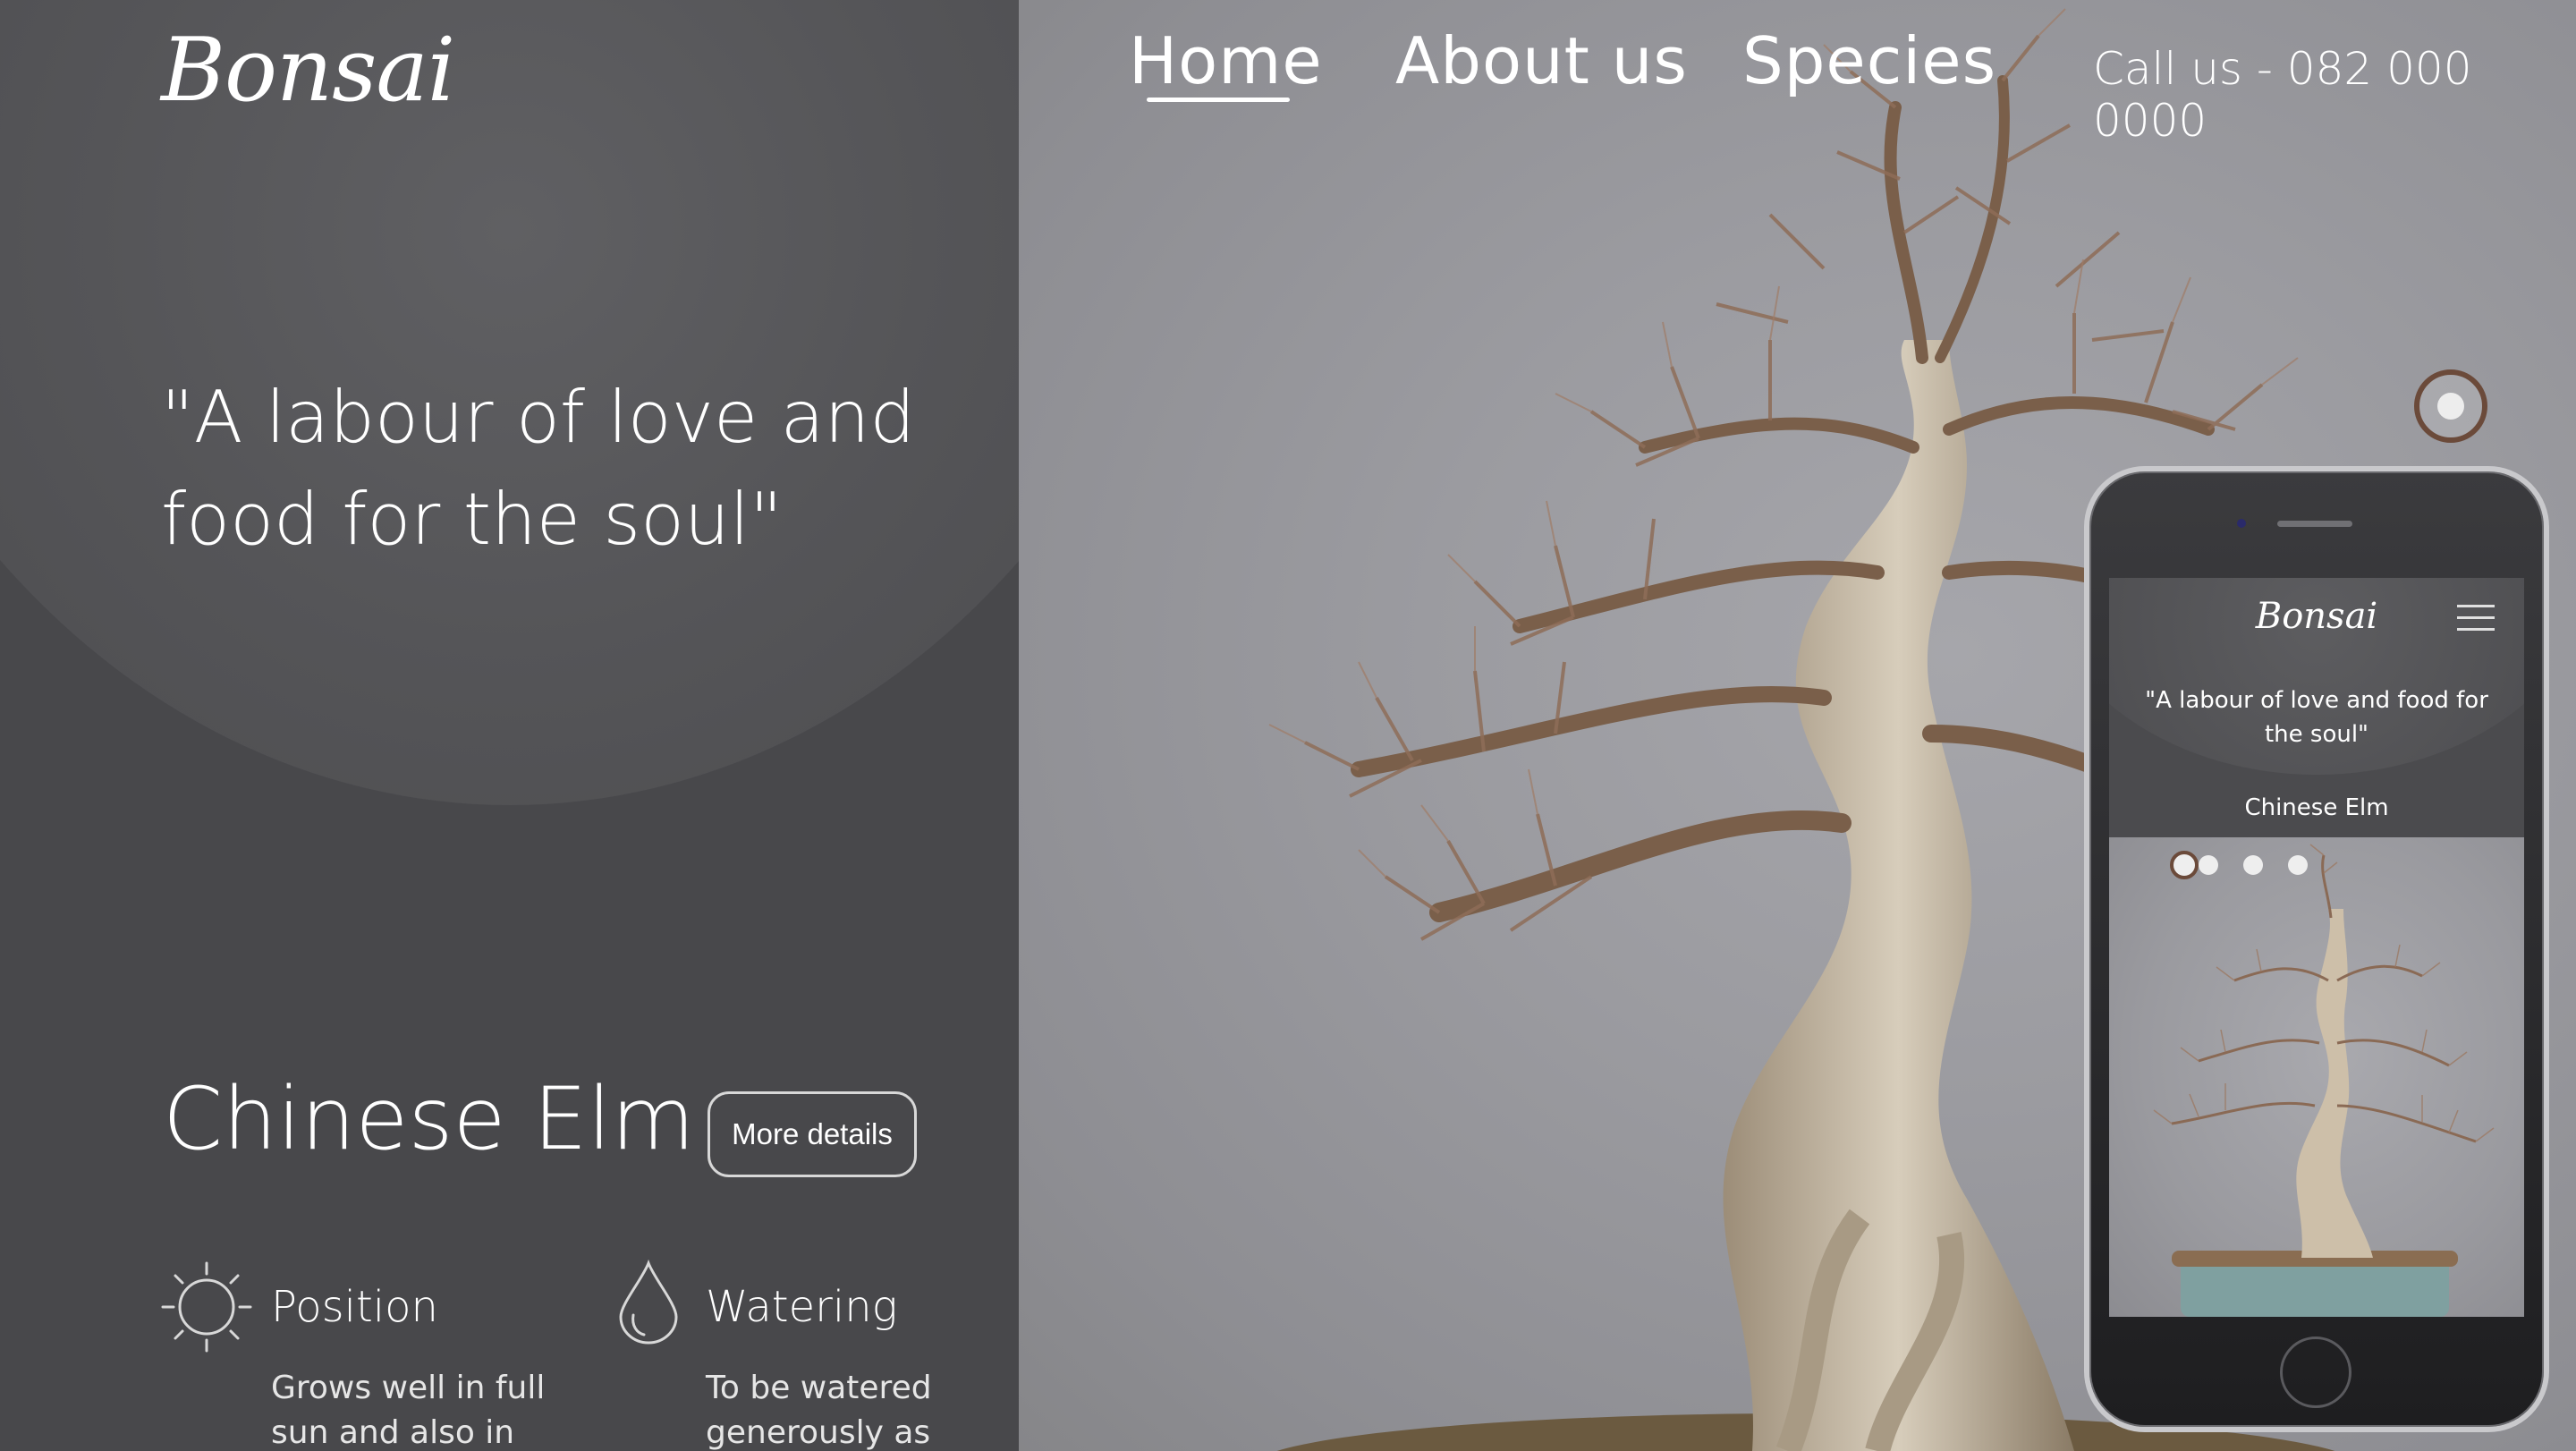 The width and height of the screenshot is (2576, 1451). I want to click on mobile-bonsai-photo, so click(2316, 1077).